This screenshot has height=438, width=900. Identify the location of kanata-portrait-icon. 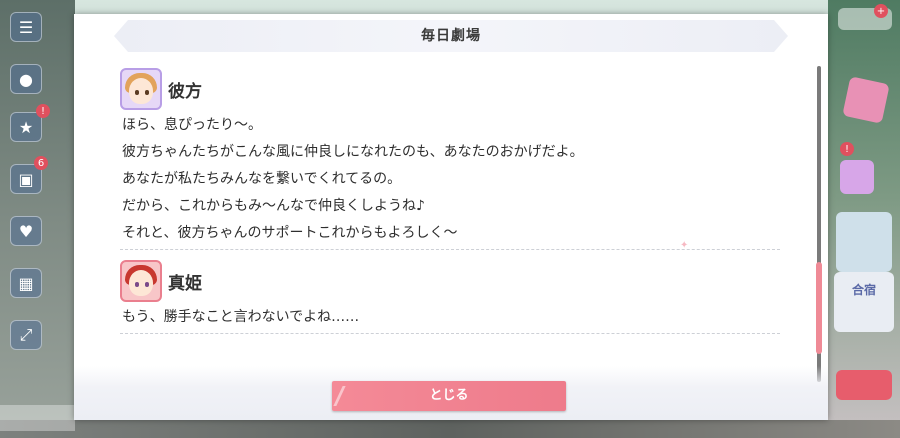
(141, 89).